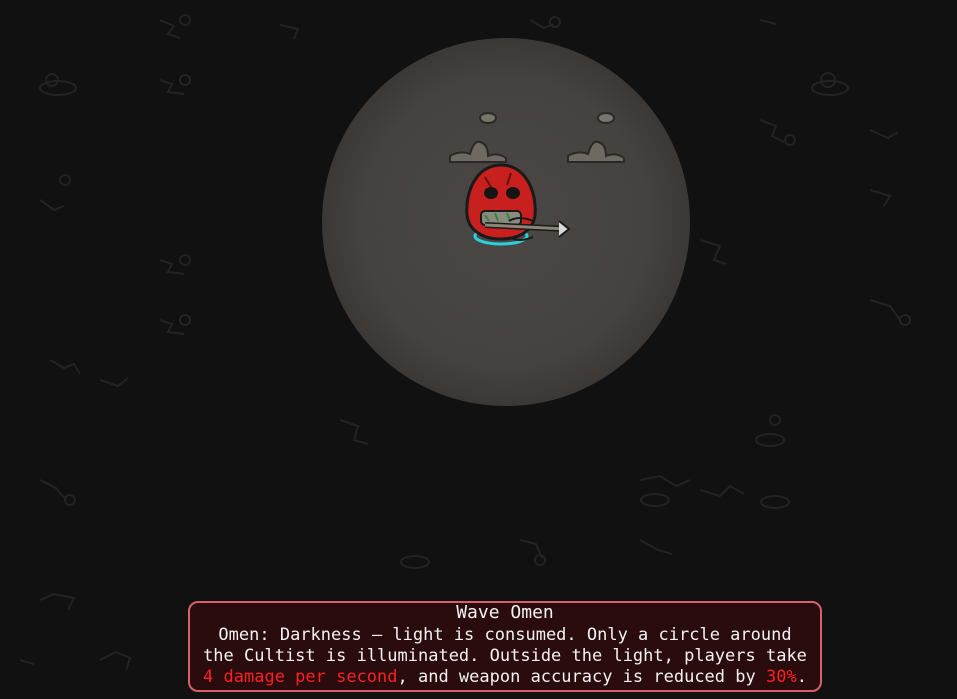 The width and height of the screenshot is (957, 699). Describe the element at coordinates (547, 118) in the screenshot. I see `skull-prop` at that location.